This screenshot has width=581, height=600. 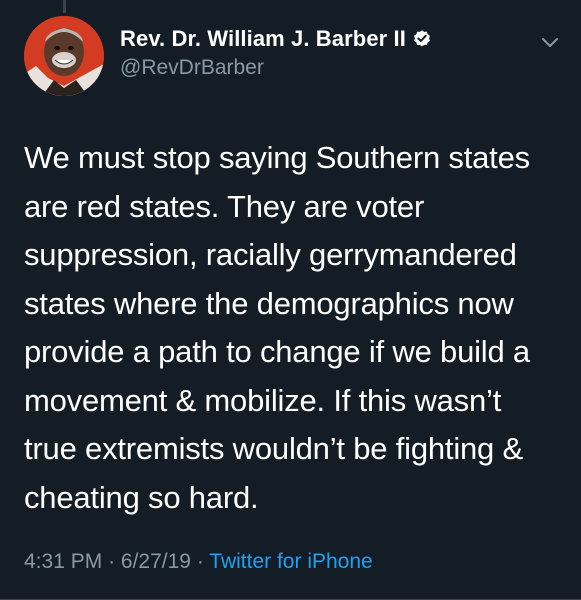 I want to click on tweet-text-line: are red states. They are voter, so click(x=224, y=206).